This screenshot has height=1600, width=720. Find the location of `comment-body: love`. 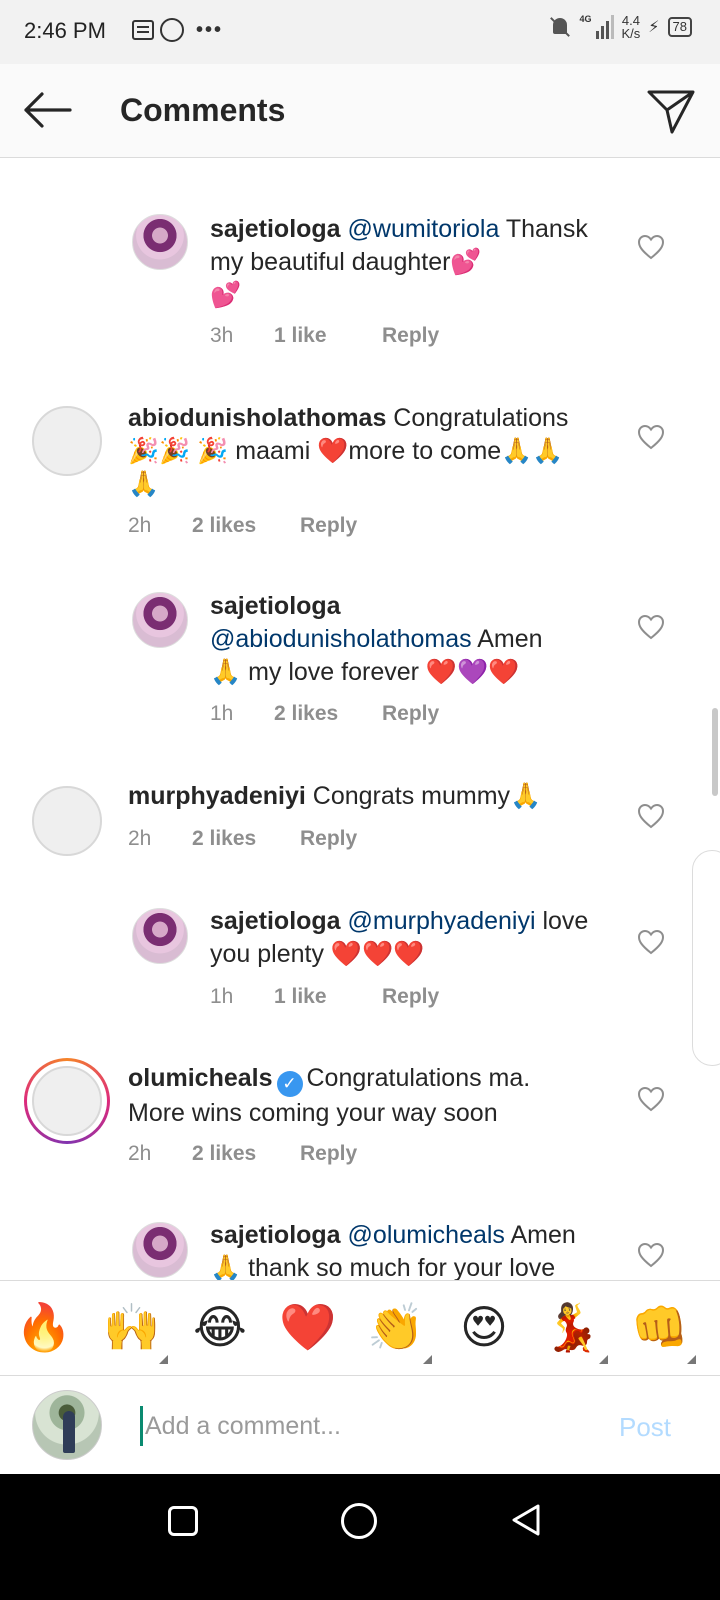

comment-body: love is located at coordinates (562, 921).